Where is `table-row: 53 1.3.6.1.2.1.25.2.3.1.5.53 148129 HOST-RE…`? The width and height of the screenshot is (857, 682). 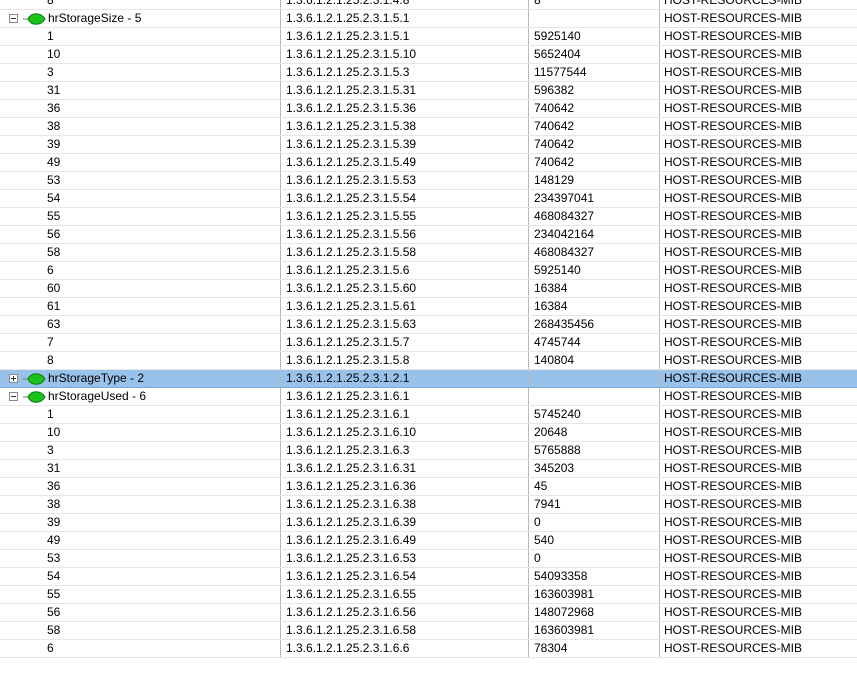
table-row: 53 1.3.6.1.2.1.25.2.3.1.5.53 148129 HOST-RE… is located at coordinates (428, 181).